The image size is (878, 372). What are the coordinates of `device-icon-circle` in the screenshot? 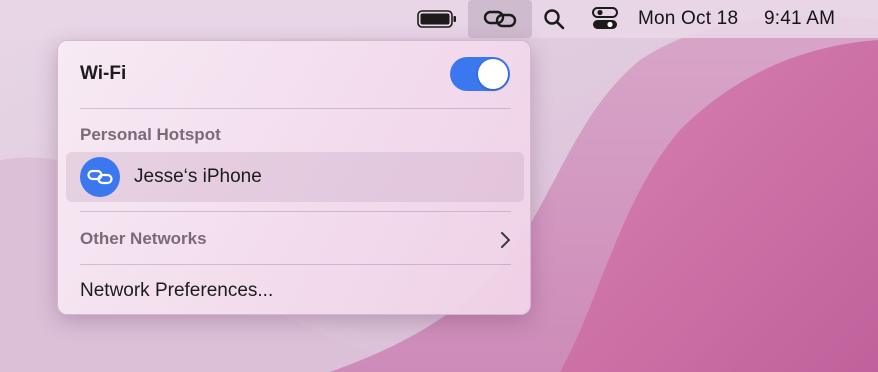 It's located at (100, 177).